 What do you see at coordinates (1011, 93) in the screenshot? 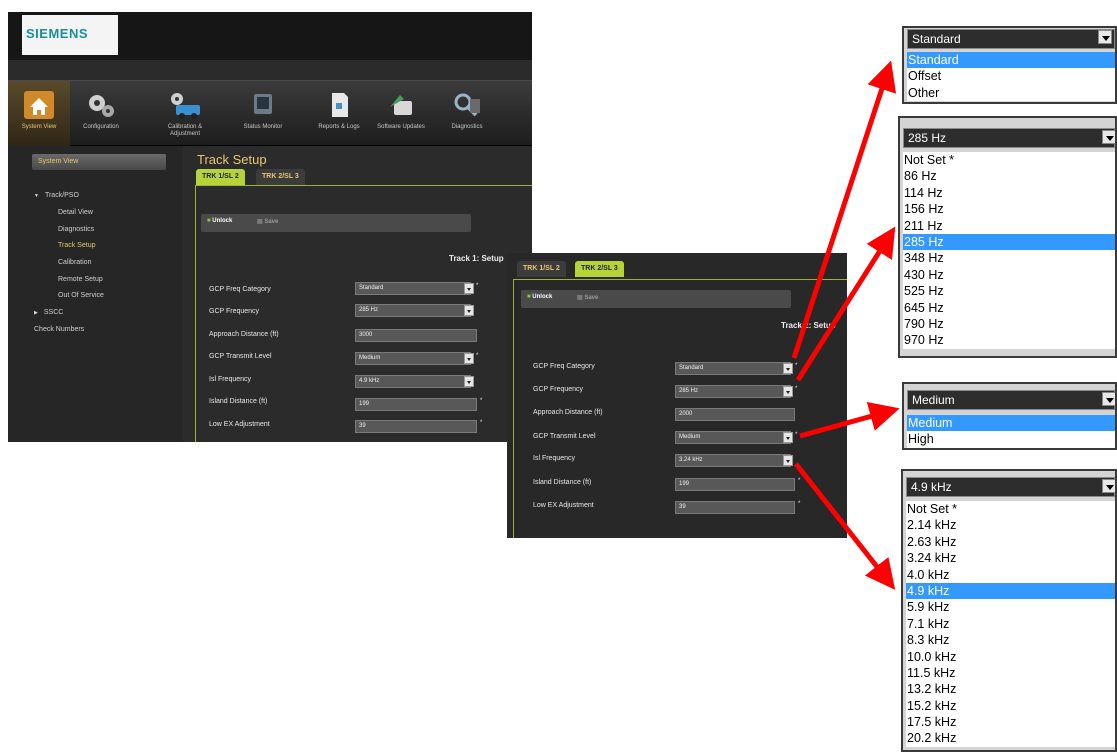
I see `dropdown-option: Other` at bounding box center [1011, 93].